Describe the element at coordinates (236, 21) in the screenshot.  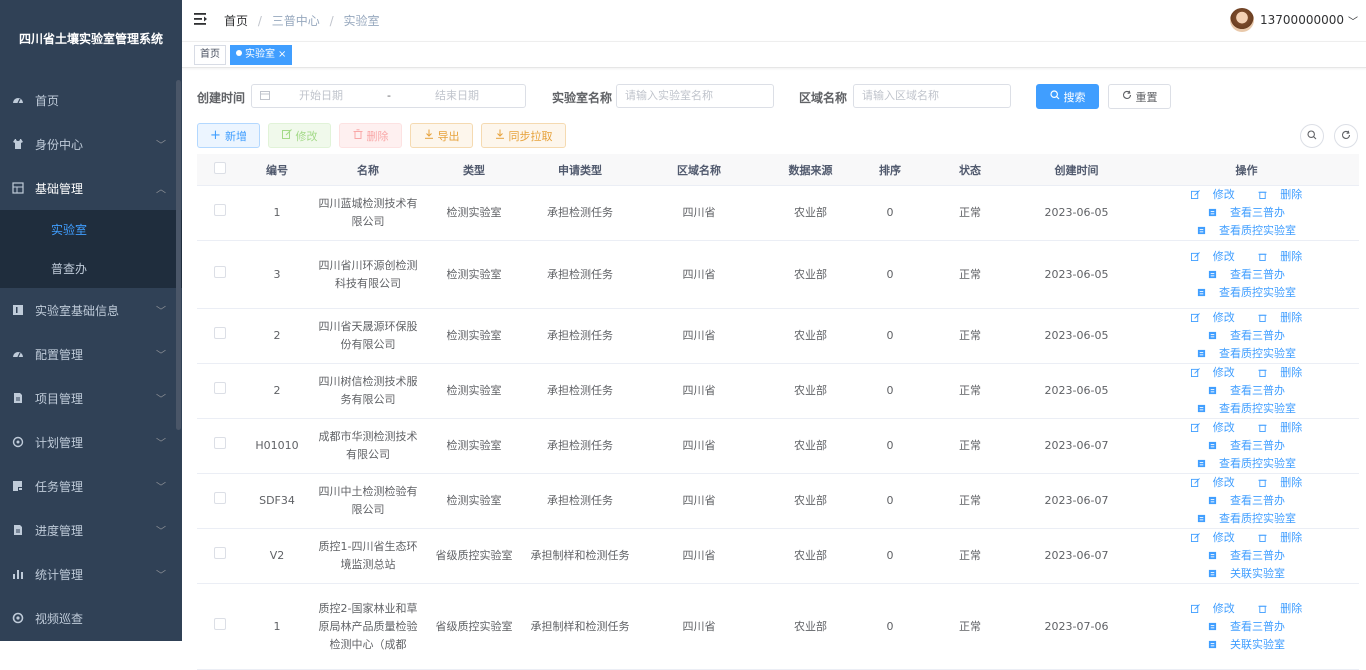
I see `breadcrumb-home: 首页` at that location.